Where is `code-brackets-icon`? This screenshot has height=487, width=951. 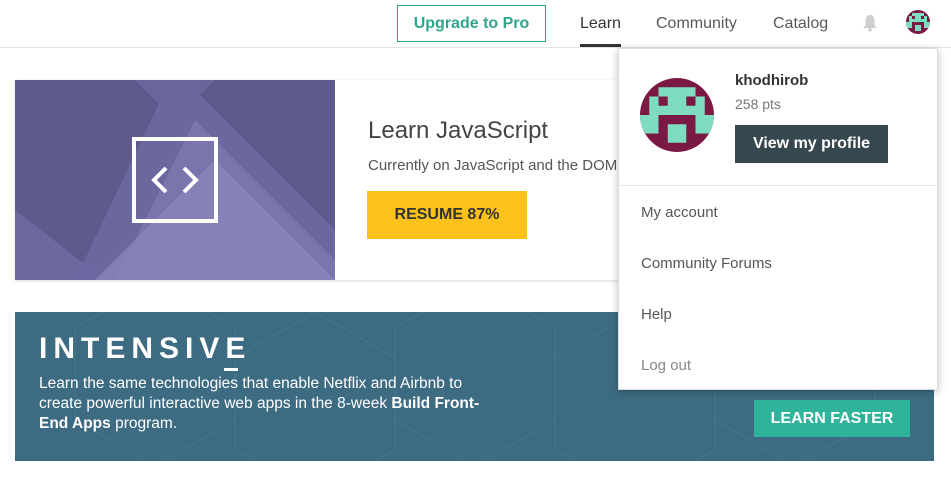 code-brackets-icon is located at coordinates (175, 180).